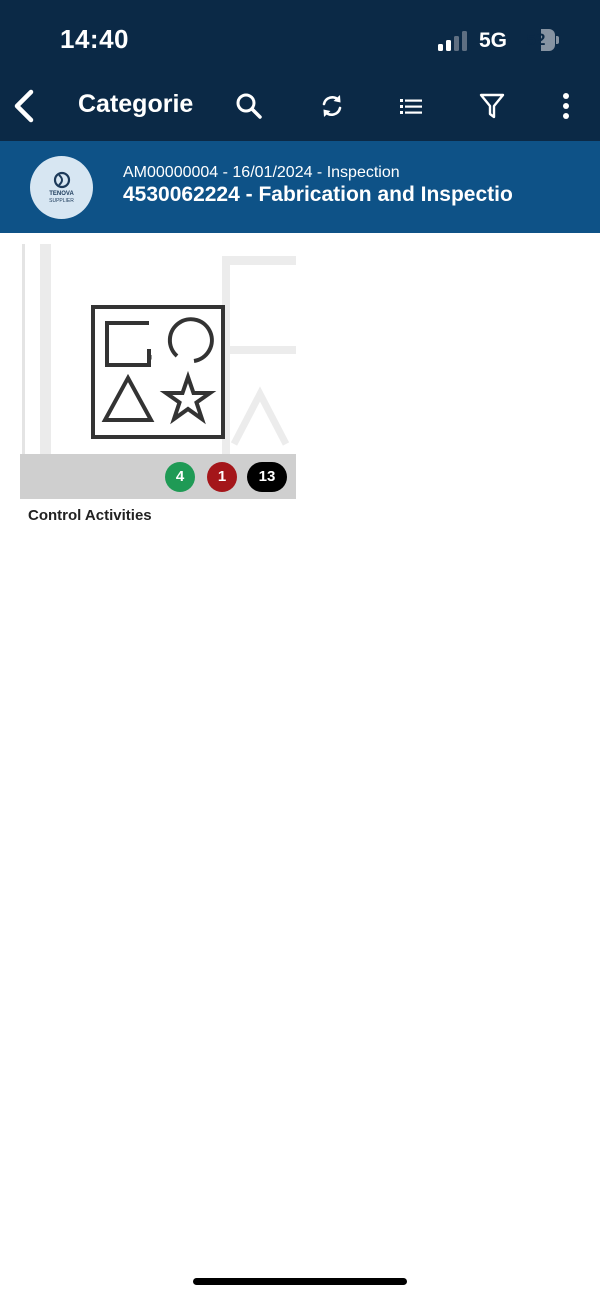 The width and height of the screenshot is (600, 1299). I want to click on search-icon, so click(249, 106).